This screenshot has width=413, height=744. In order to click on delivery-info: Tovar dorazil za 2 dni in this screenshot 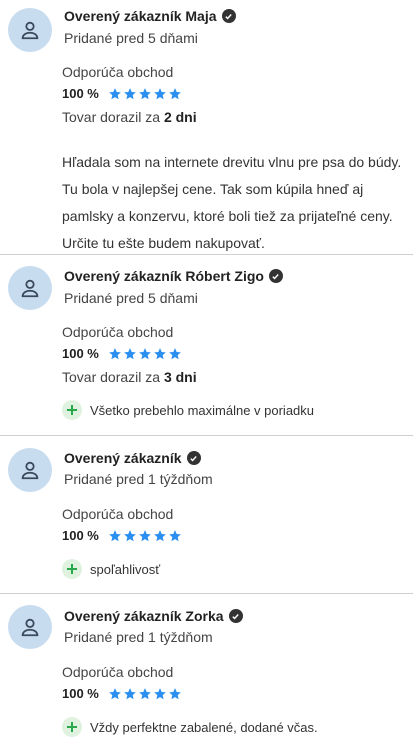, I will do `click(129, 117)`.